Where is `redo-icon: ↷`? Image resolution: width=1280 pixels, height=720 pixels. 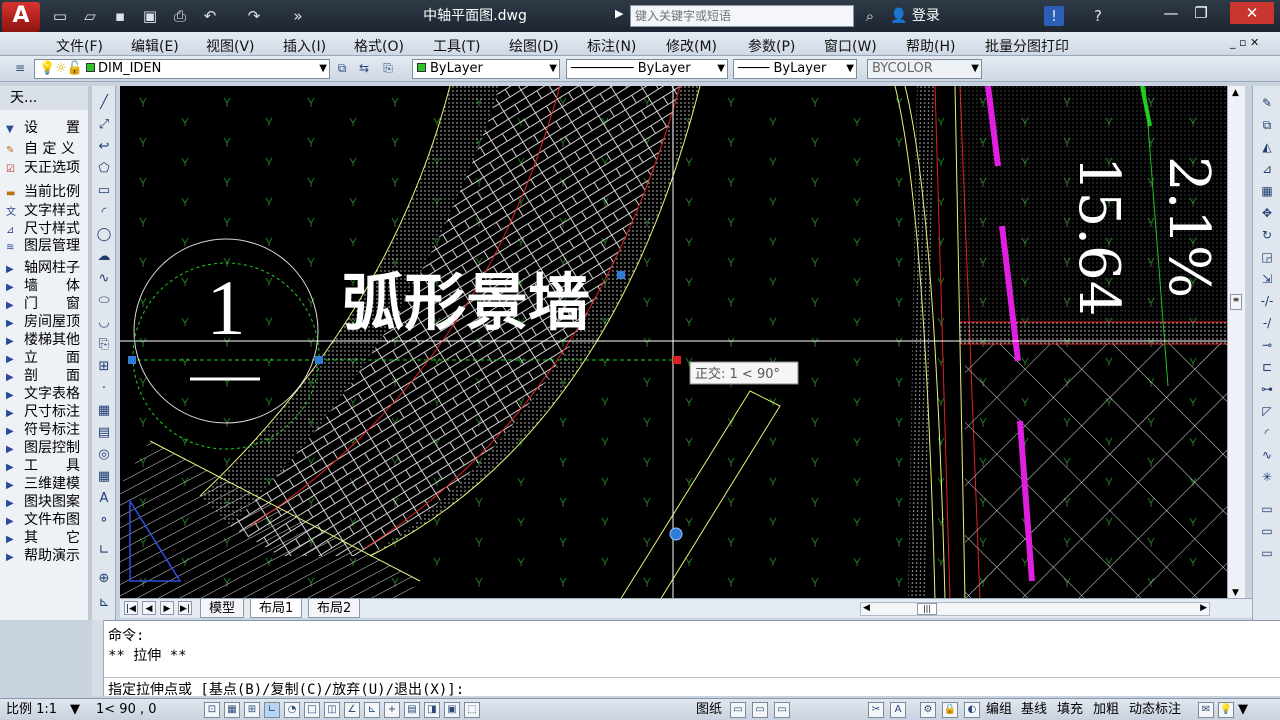 redo-icon: ↷ is located at coordinates (254, 16).